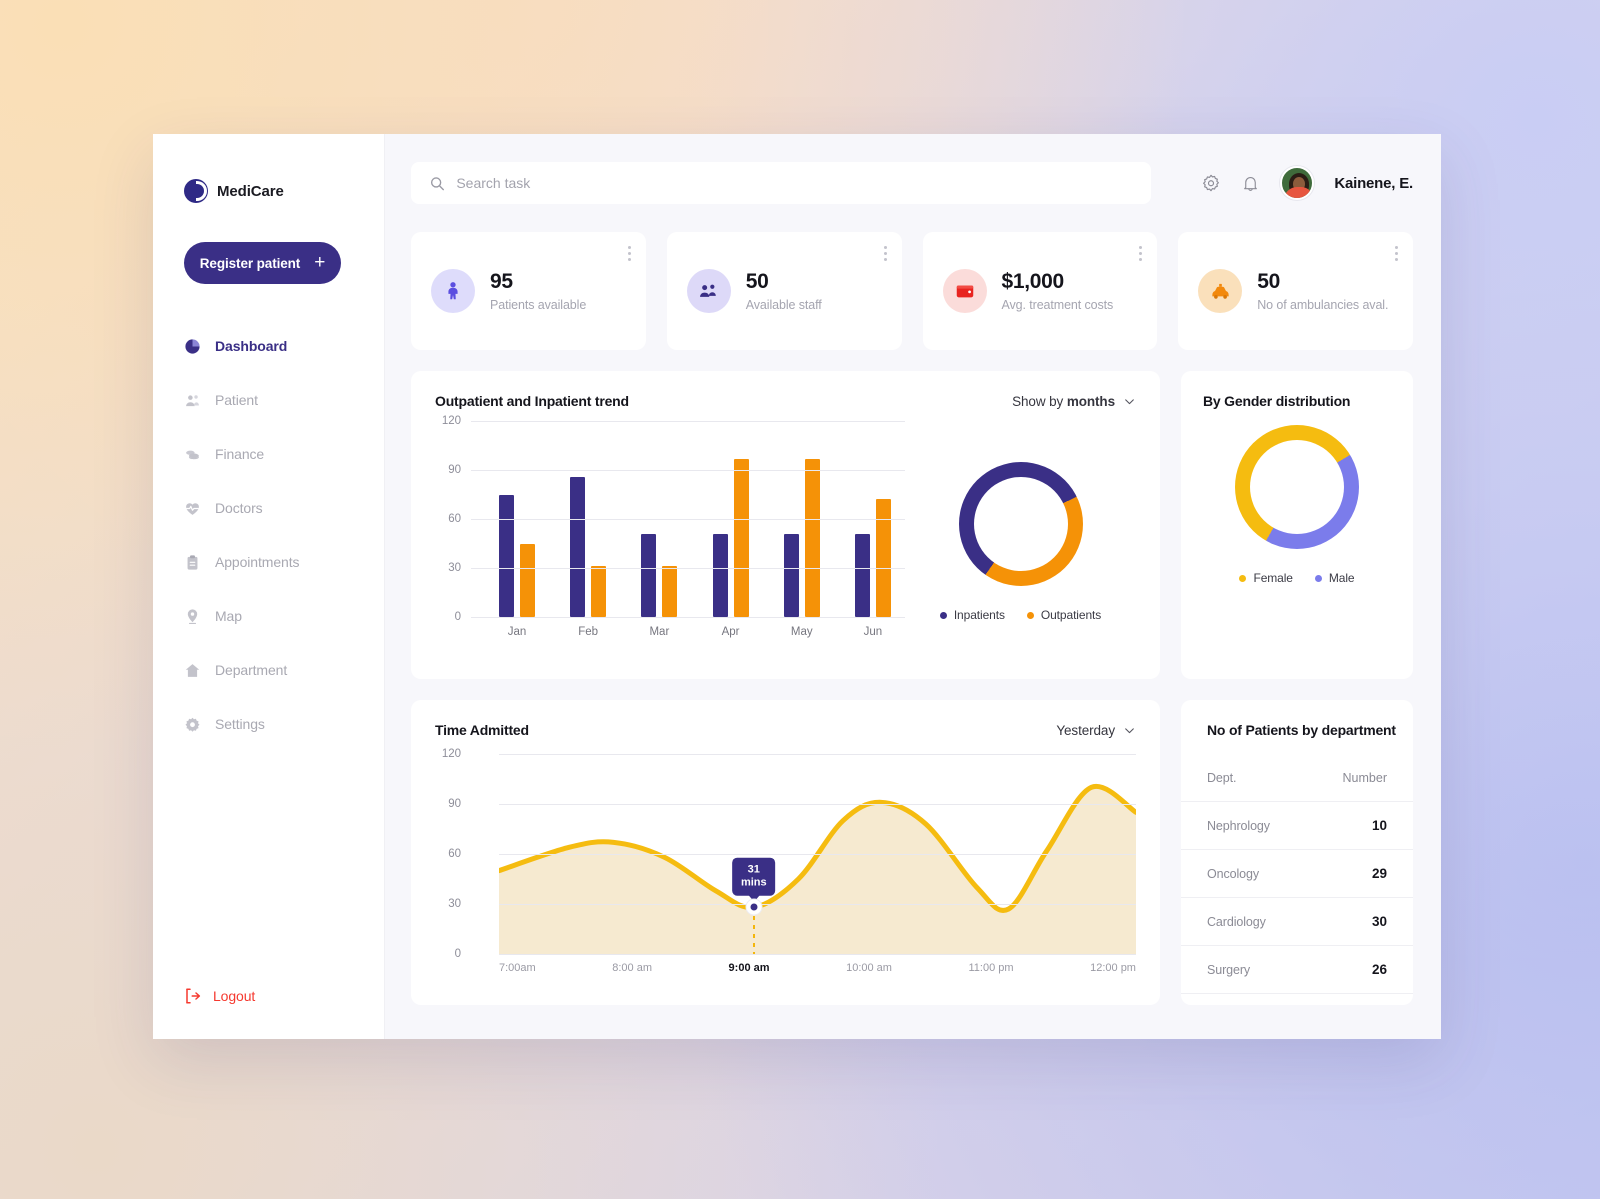 The height and width of the screenshot is (1199, 1600). I want to click on topbar-actions: Kainene, E., so click(1307, 183).